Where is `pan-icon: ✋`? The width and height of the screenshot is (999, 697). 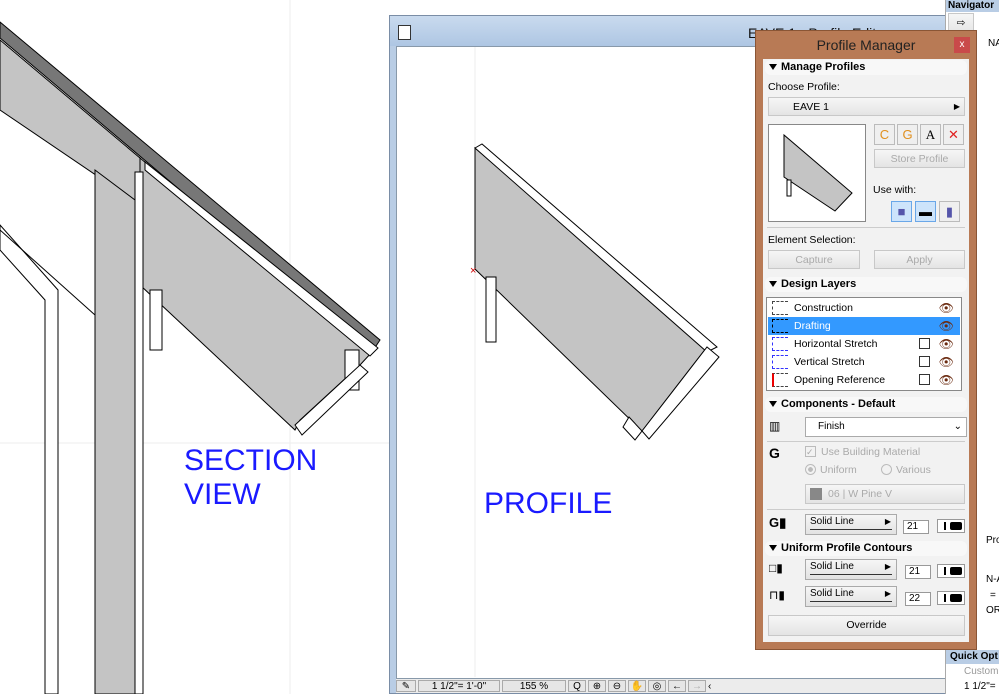
pan-icon: ✋ is located at coordinates (637, 686).